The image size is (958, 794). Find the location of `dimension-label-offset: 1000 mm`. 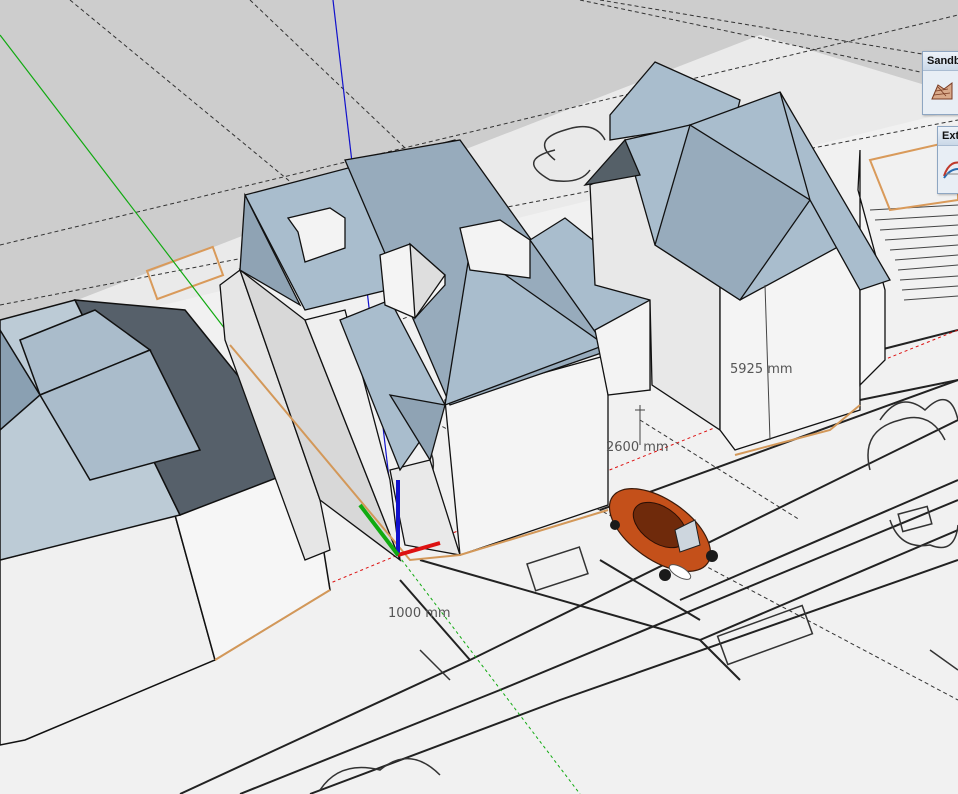

dimension-label-offset: 1000 mm is located at coordinates (419, 613).